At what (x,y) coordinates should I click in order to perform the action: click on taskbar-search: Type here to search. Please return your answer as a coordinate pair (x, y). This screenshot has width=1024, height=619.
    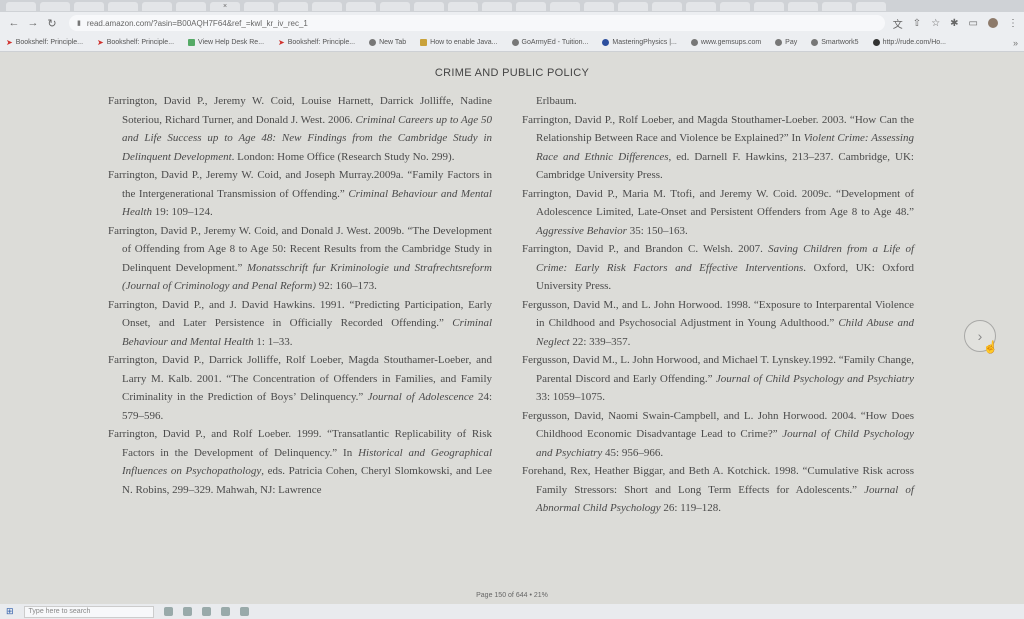
    Looking at the image, I should click on (88, 611).